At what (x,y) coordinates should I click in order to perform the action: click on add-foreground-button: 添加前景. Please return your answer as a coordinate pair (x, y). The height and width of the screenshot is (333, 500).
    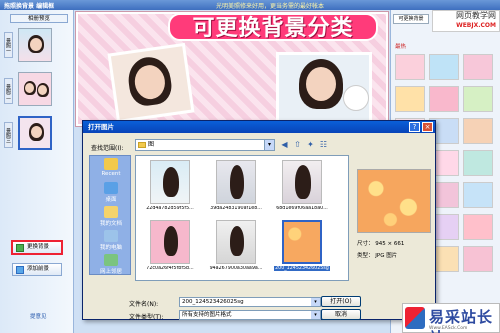
    Looking at the image, I should click on (37, 269).